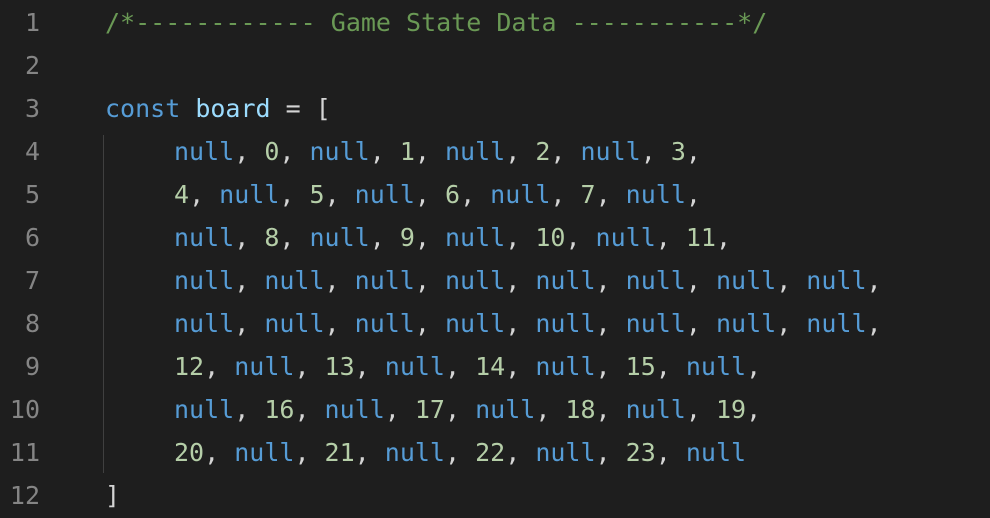 This screenshot has height=518, width=990. What do you see at coordinates (453, 194) in the screenshot?
I see `code-number: 6` at bounding box center [453, 194].